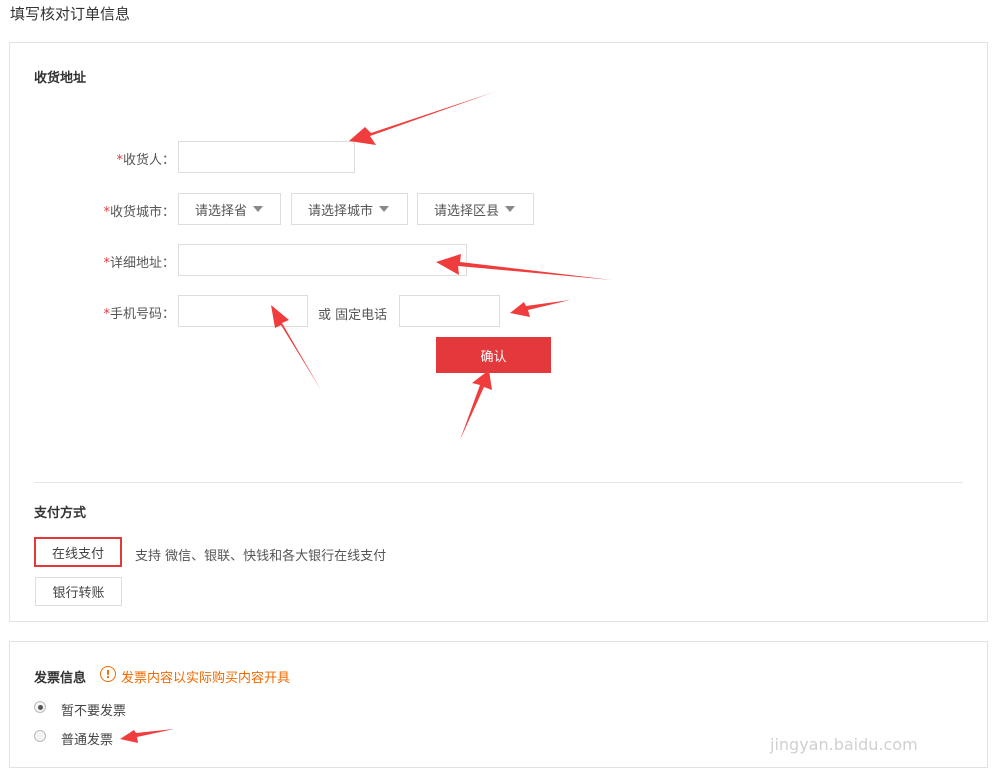  I want to click on detail-address-input, so click(322, 260).